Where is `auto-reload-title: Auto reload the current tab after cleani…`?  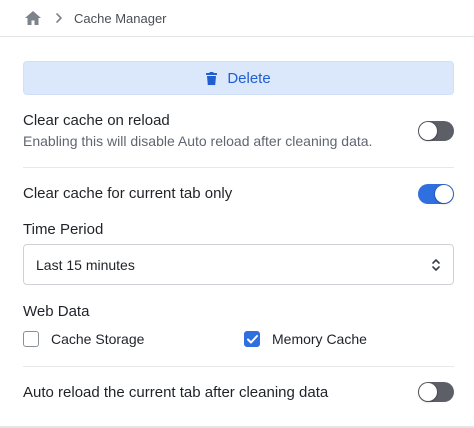
auto-reload-title: Auto reload the current tab after cleani… is located at coordinates (176, 392).